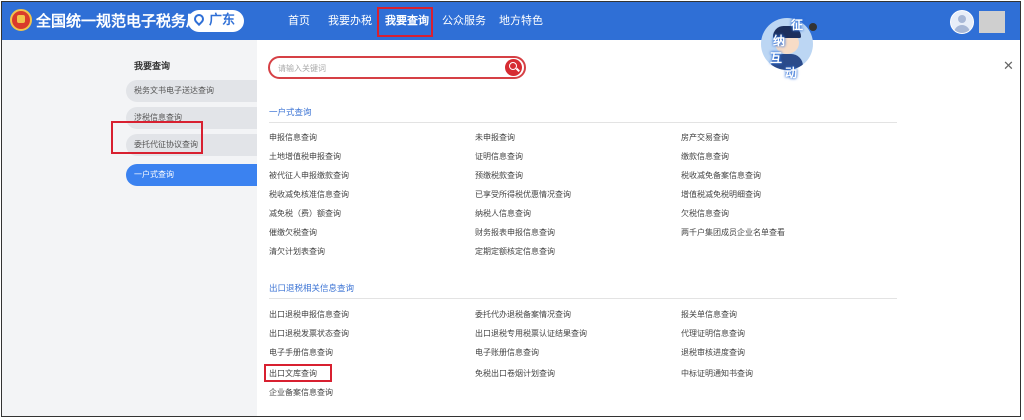 The width and height of the screenshot is (1024, 420). I want to click on query-link: 缴款信息查询, so click(705, 156).